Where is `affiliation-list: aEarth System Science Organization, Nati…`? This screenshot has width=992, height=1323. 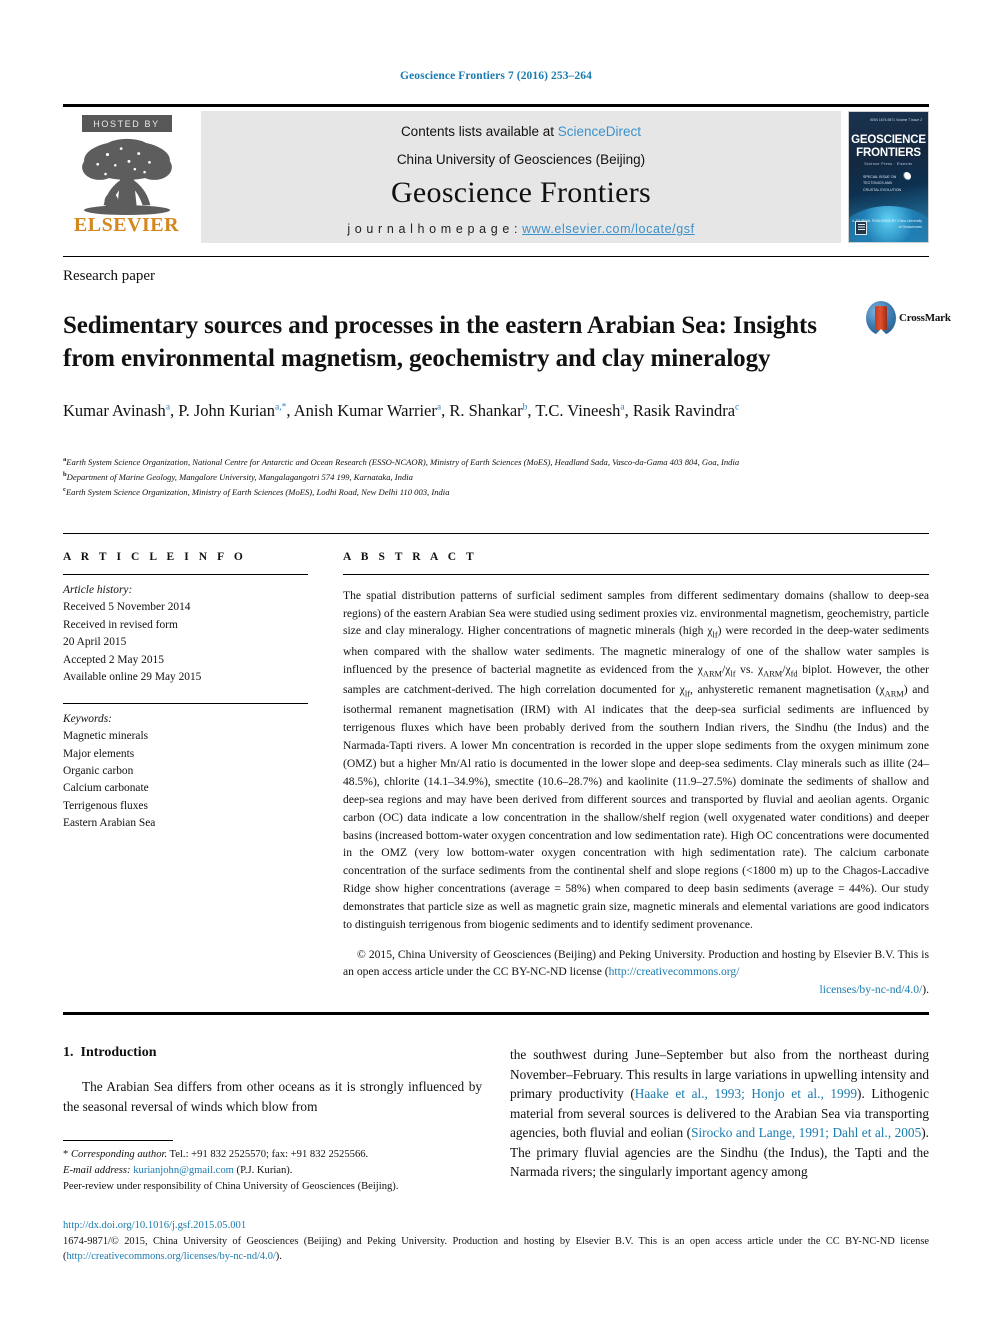
affiliation-list: aEarth System Science Organization, Nati… is located at coordinates (496, 477).